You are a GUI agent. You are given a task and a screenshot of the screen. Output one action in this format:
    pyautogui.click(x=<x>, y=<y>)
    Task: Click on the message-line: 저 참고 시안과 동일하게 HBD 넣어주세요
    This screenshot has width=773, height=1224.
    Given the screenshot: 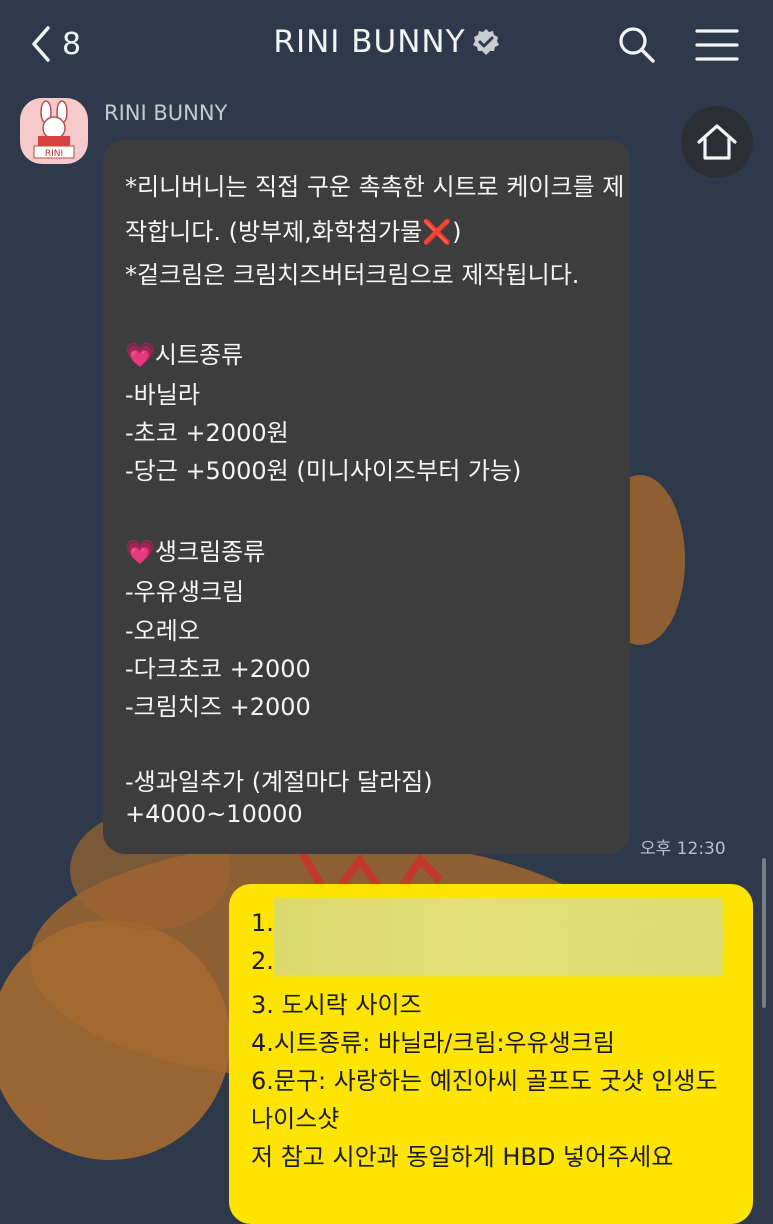 What is the action you would take?
    pyautogui.click(x=462, y=1157)
    